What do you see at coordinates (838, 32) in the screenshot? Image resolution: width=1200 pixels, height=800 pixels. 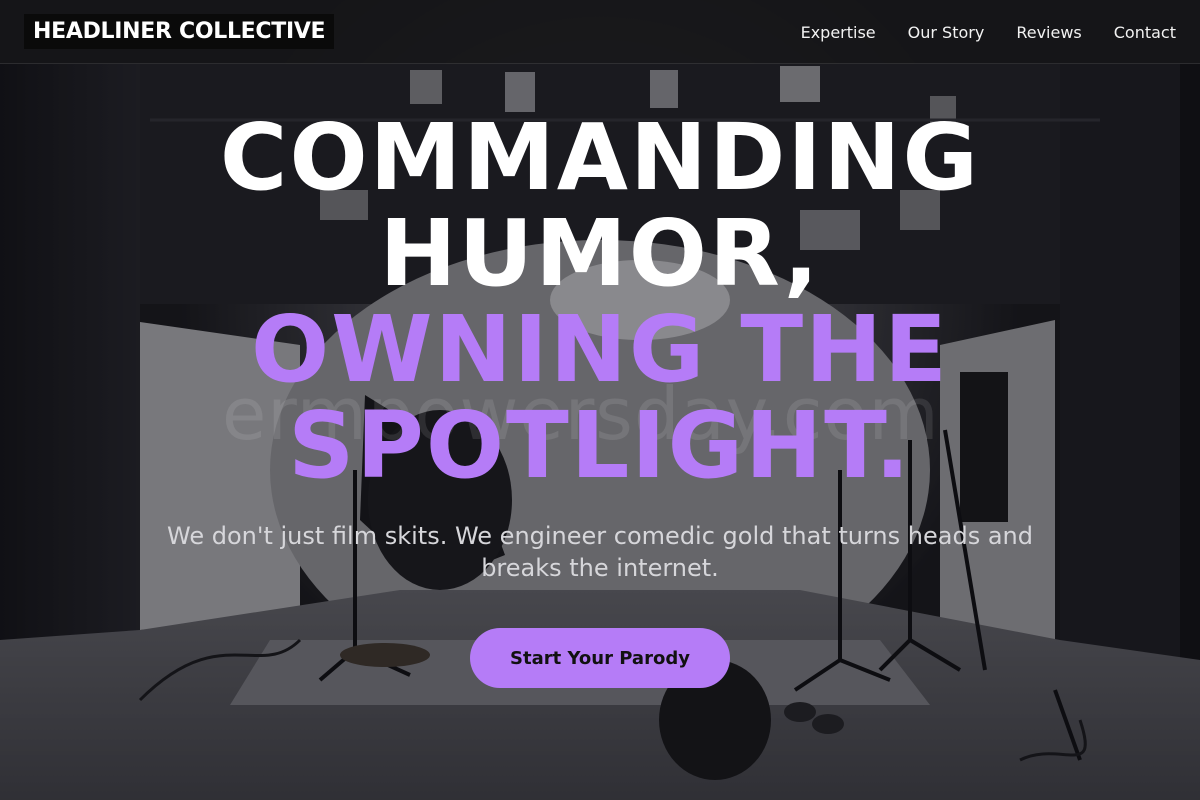 I see `nav-link-expertise: Expertise` at bounding box center [838, 32].